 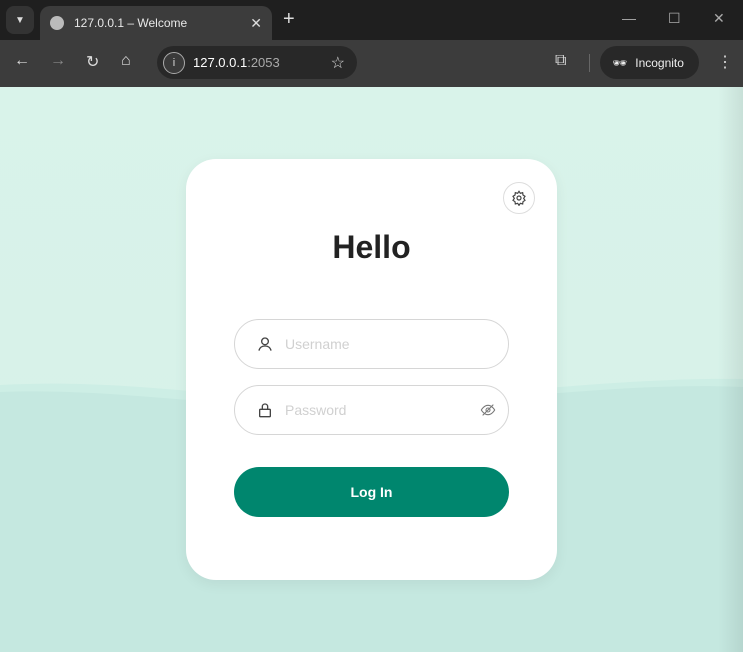 I want to click on url-text: 127.0.0.1:2053, so click(x=262, y=62).